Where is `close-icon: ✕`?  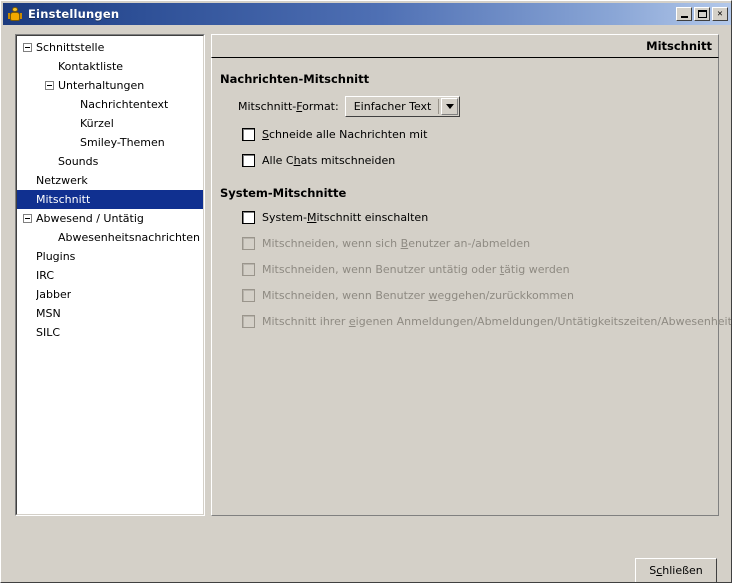 close-icon: ✕ is located at coordinates (720, 13).